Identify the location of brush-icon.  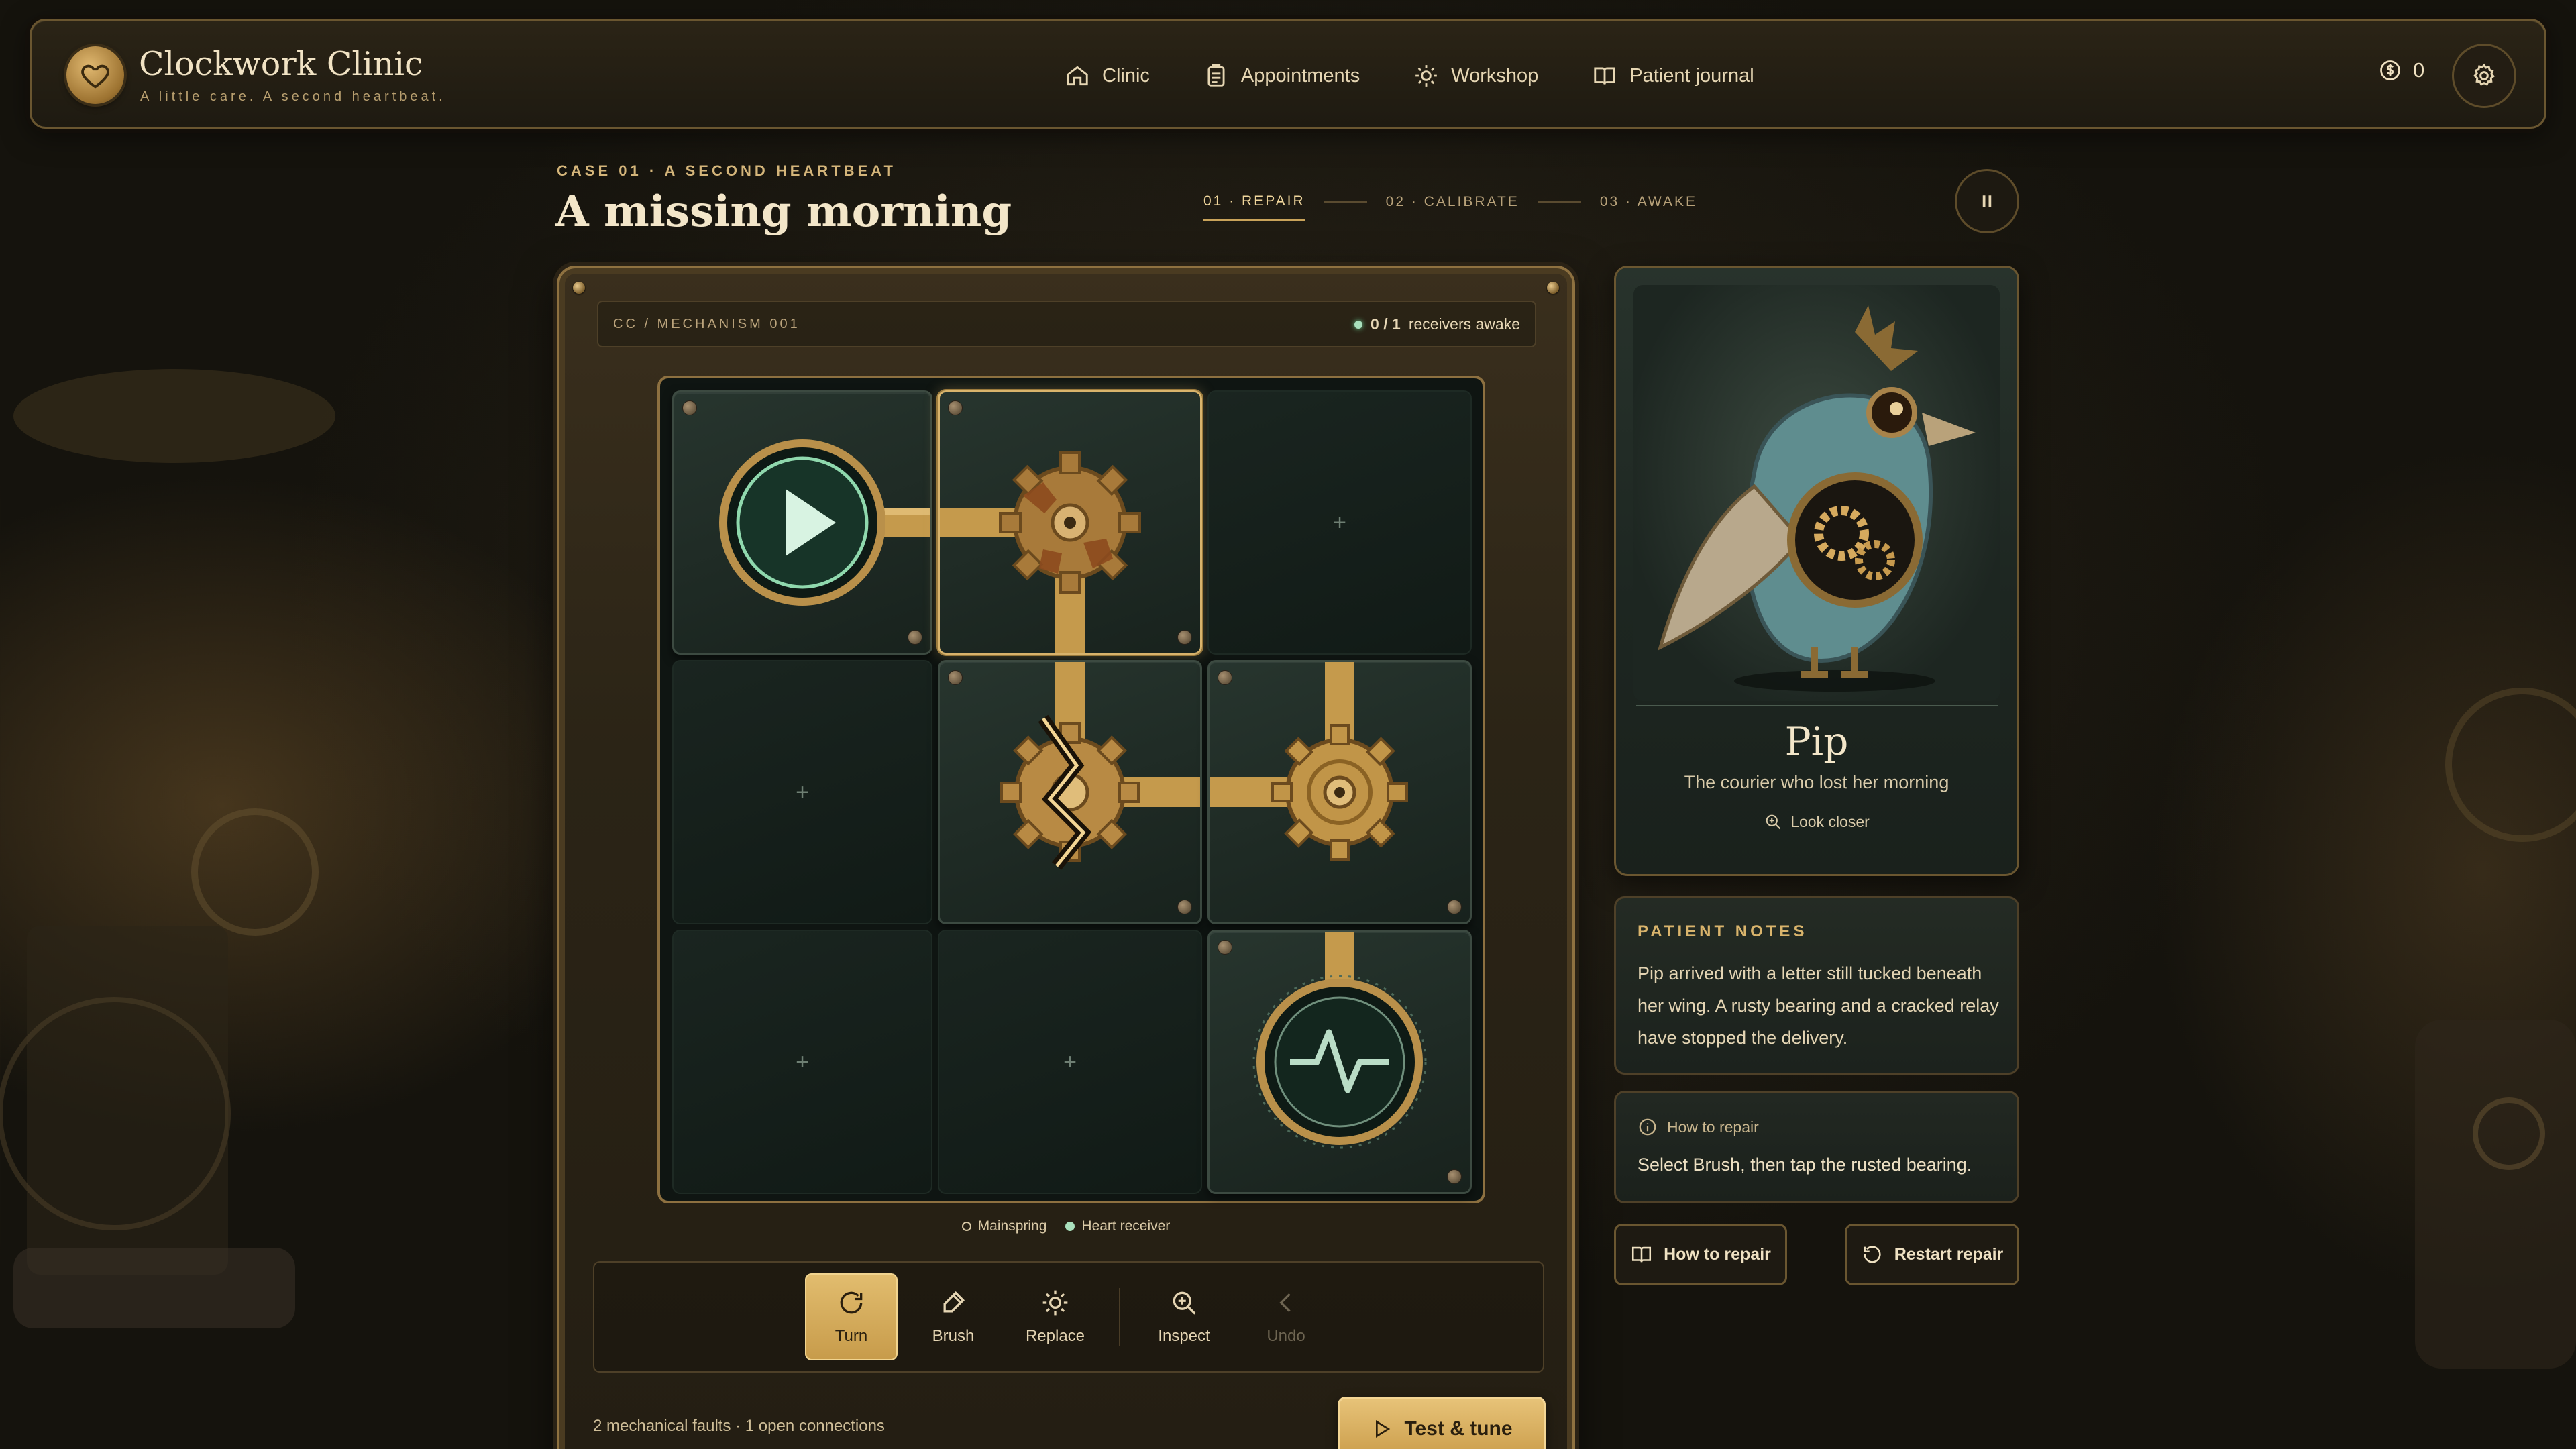
(954, 1302).